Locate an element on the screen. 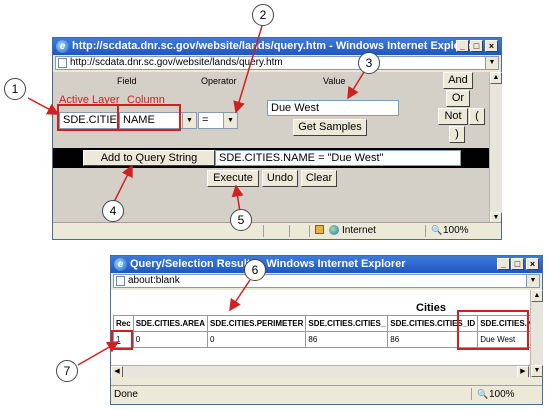 This screenshot has width=550, height=410. scroll-down-icon: ▼ is located at coordinates (537, 371).